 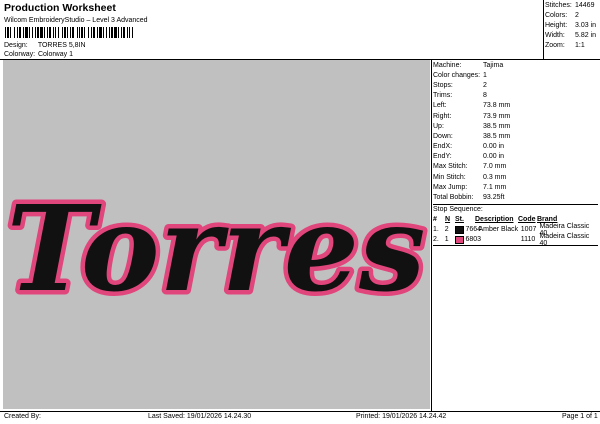 What do you see at coordinates (200, 416) in the screenshot?
I see `last-saved: Last Saved: 19/01/2026 14.24.30` at bounding box center [200, 416].